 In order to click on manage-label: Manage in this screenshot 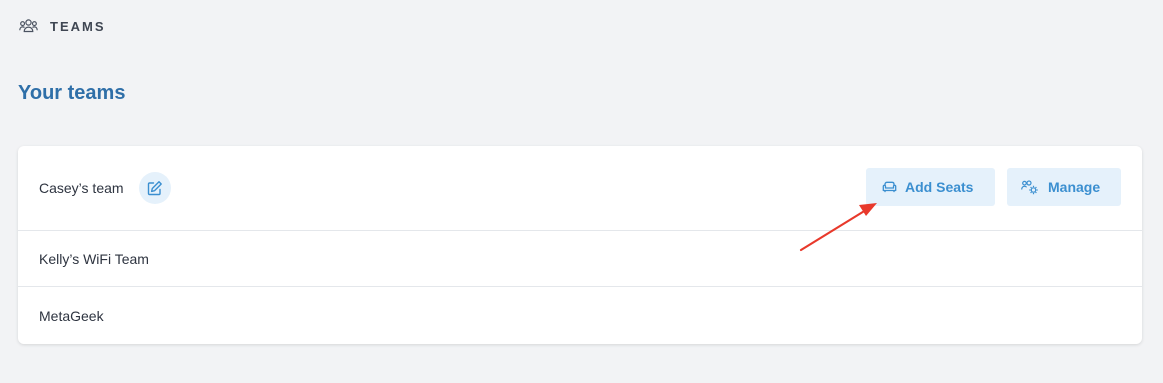, I will do `click(1074, 187)`.